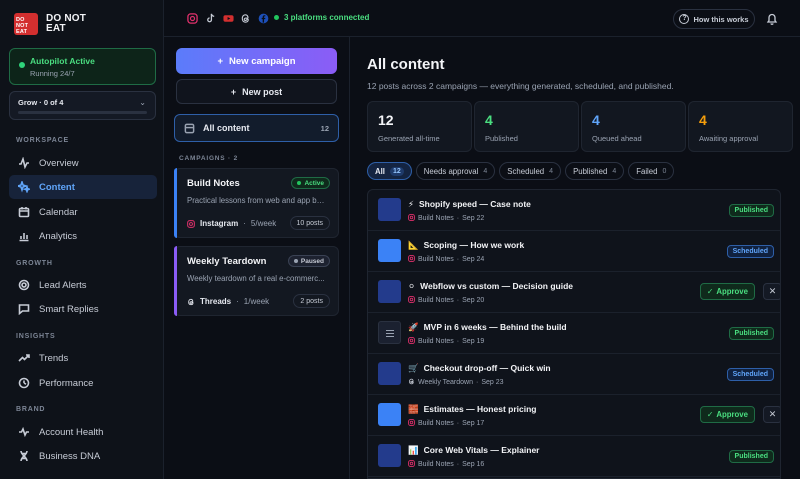  Describe the element at coordinates (595, 171) in the screenshot. I see `filter-published: Published 4` at that location.